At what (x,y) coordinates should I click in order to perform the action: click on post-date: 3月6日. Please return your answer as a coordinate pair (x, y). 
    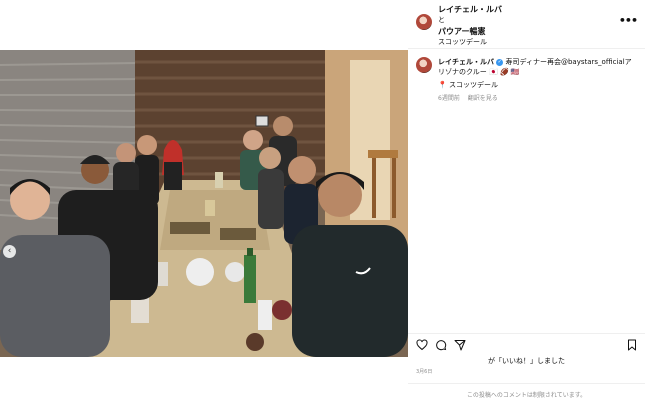
    Looking at the image, I should click on (424, 372).